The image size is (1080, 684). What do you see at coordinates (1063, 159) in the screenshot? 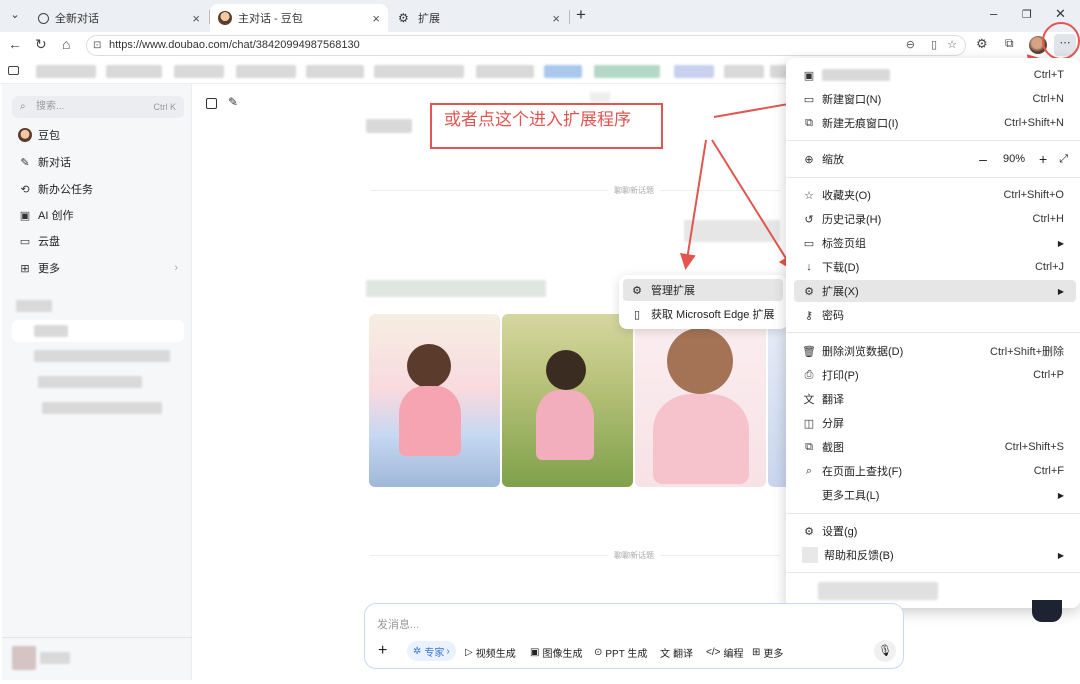
I see `fullscreen-icon: ⤢` at bounding box center [1063, 159].